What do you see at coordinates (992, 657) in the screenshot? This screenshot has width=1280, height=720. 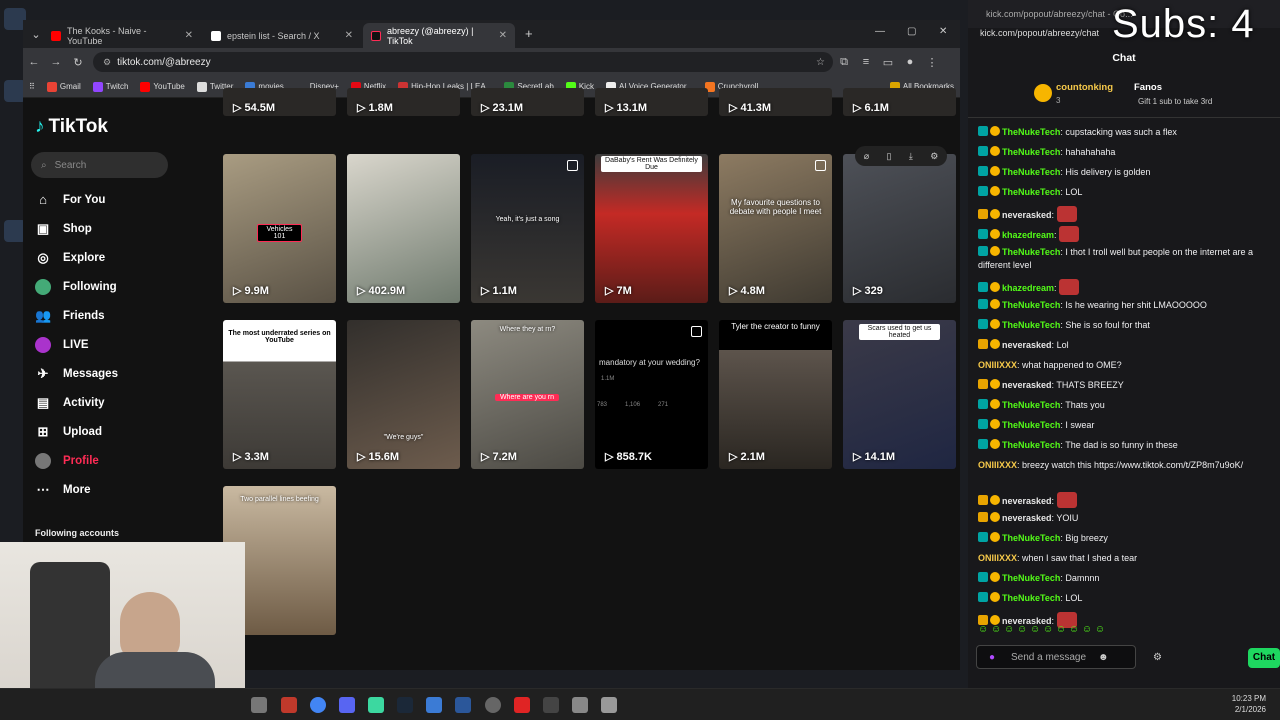 I see `mic-icon: ●` at bounding box center [992, 657].